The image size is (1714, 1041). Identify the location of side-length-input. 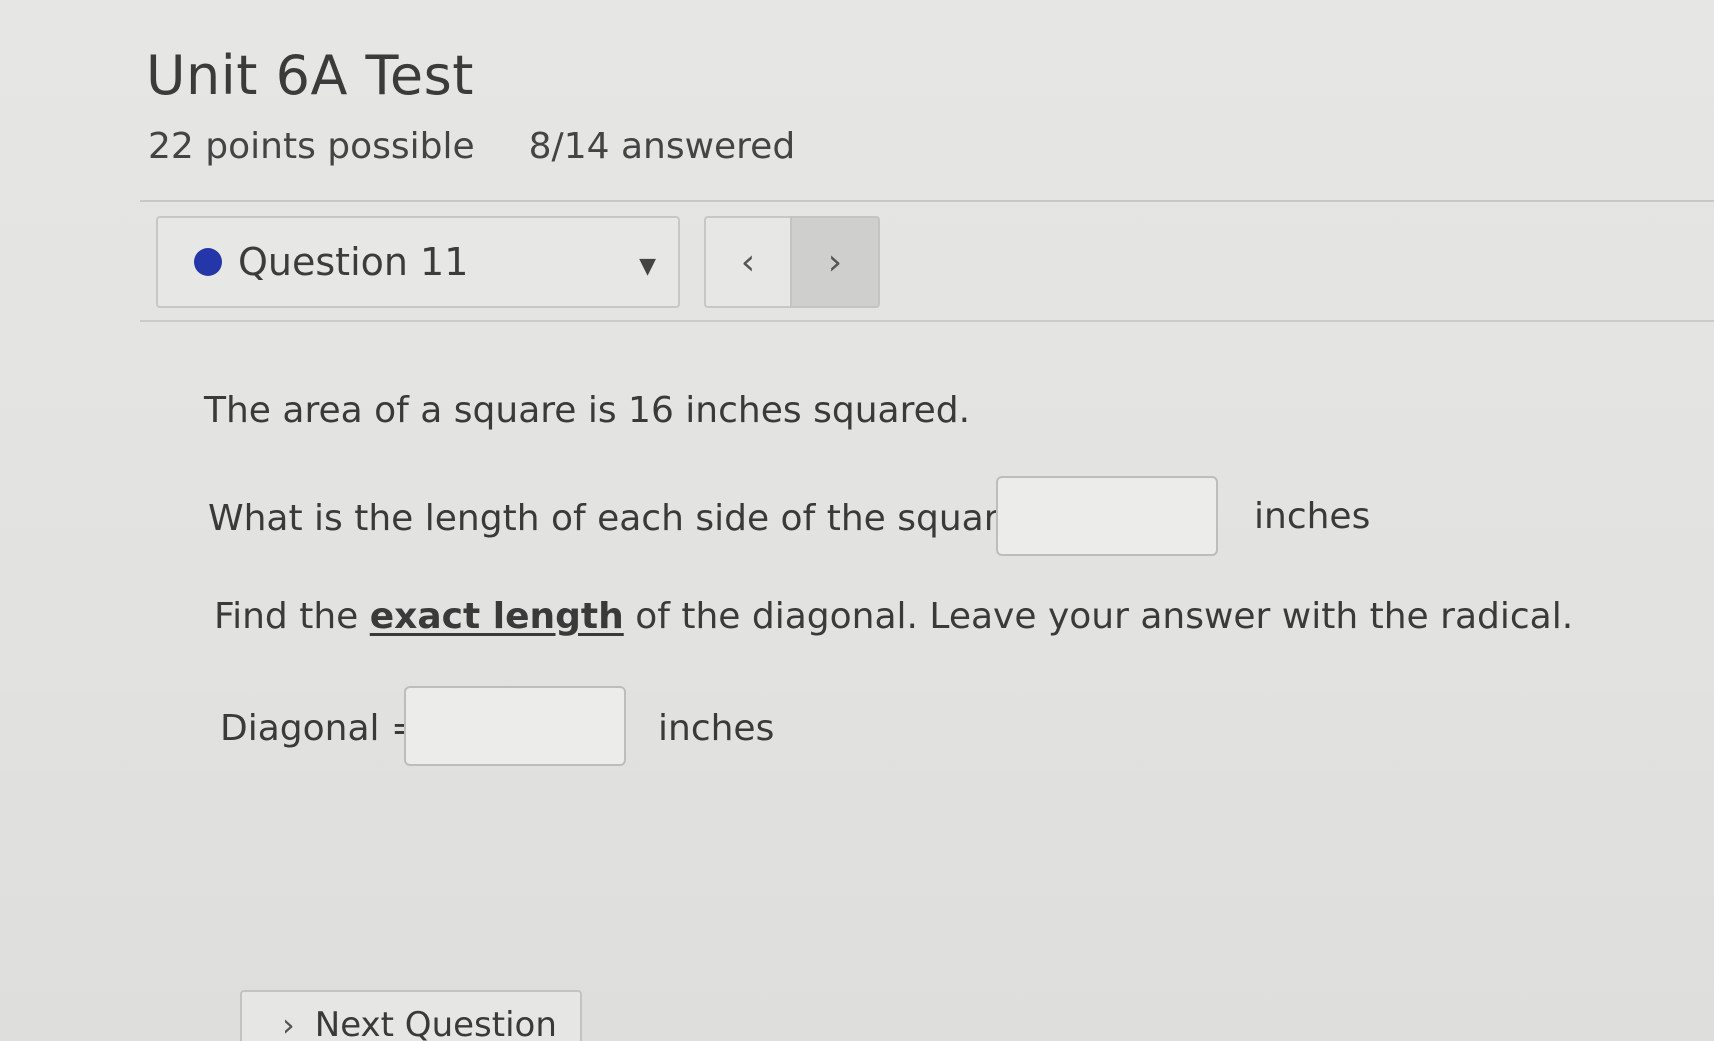
(1107, 516).